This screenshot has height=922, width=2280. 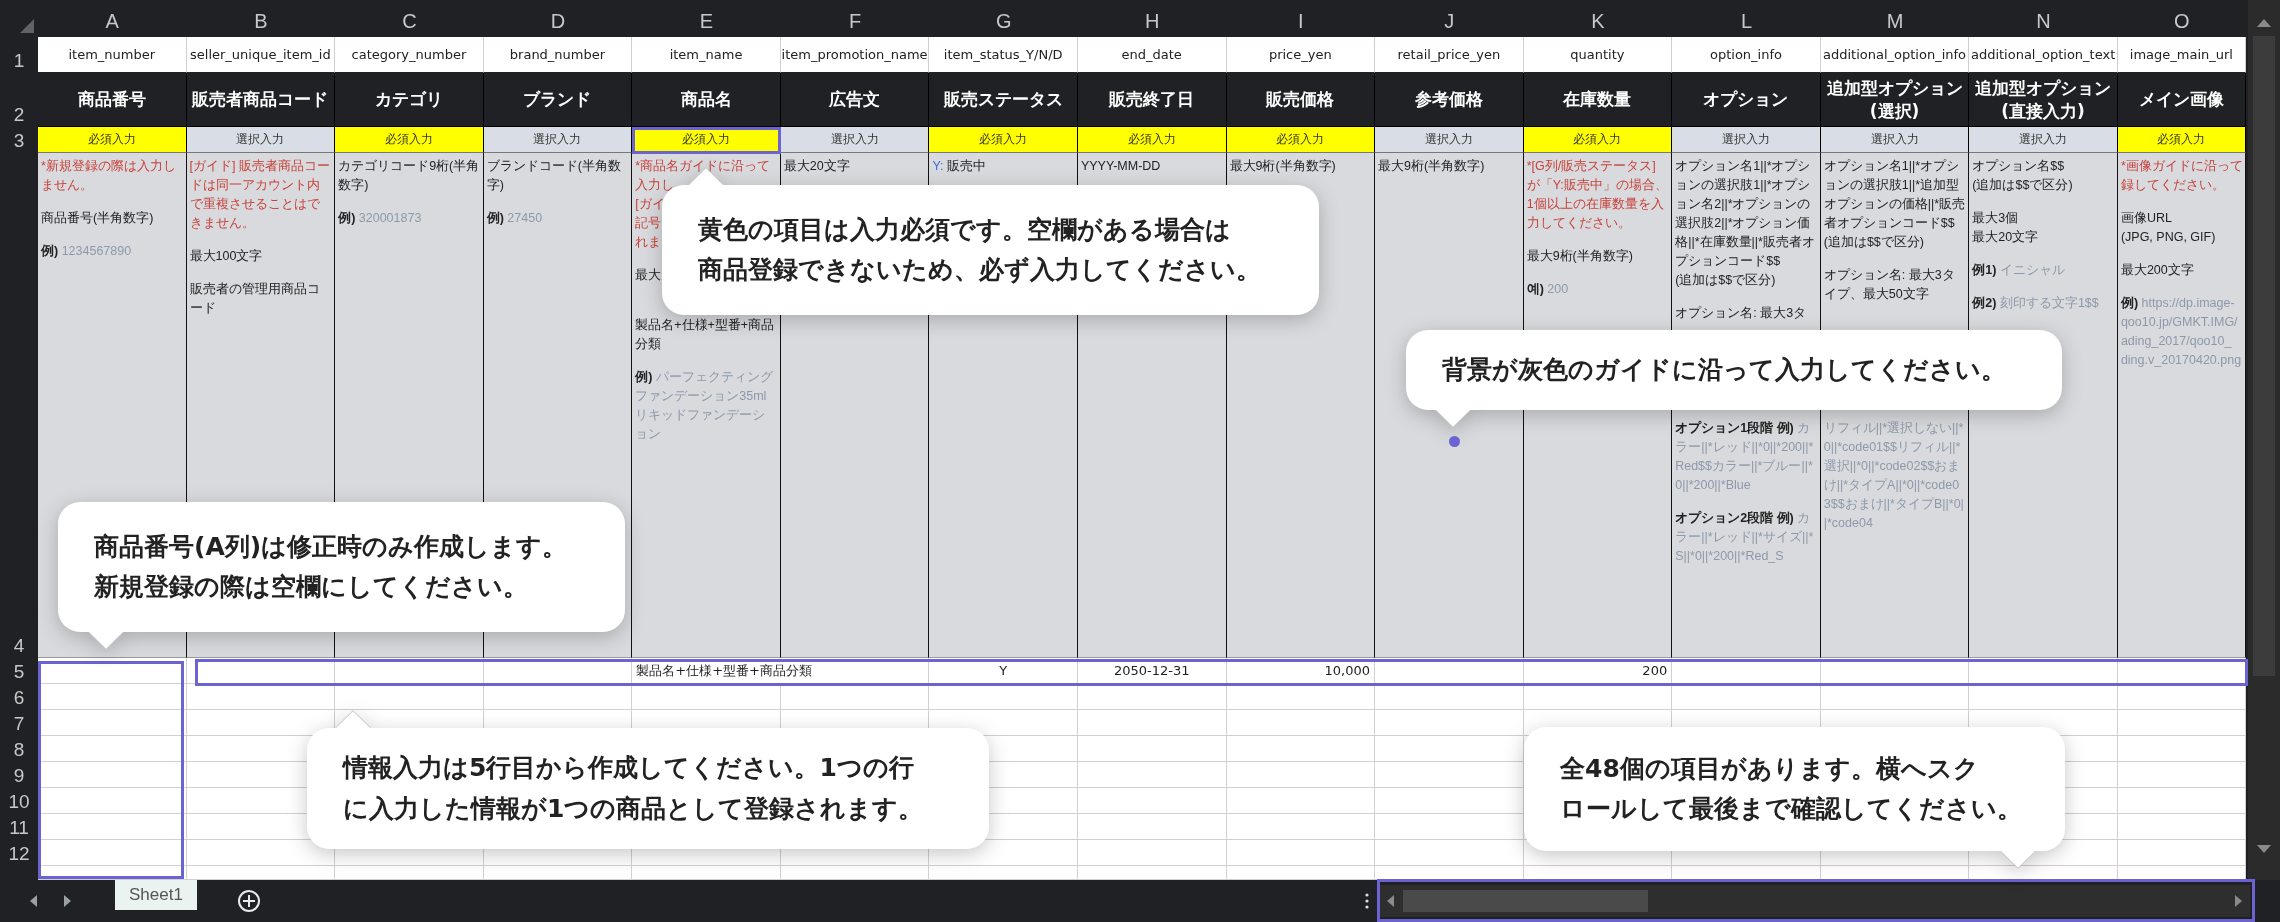 What do you see at coordinates (1152, 100) in the screenshot?
I see `header-cell: 販売終了日` at bounding box center [1152, 100].